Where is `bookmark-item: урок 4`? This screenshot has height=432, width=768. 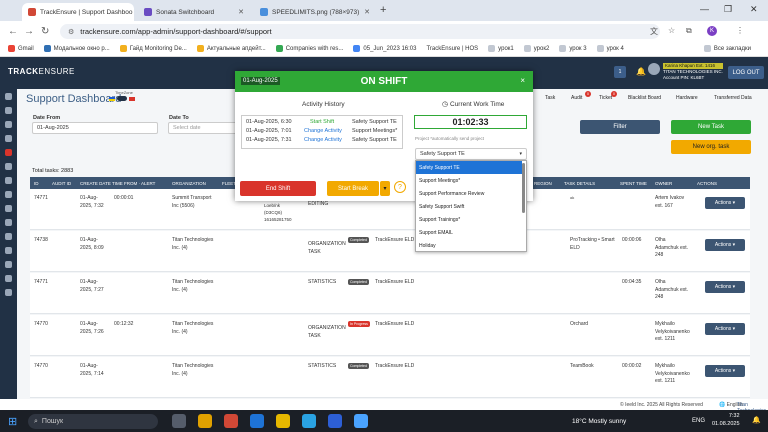 bookmark-item: урок 4 is located at coordinates (610, 48).